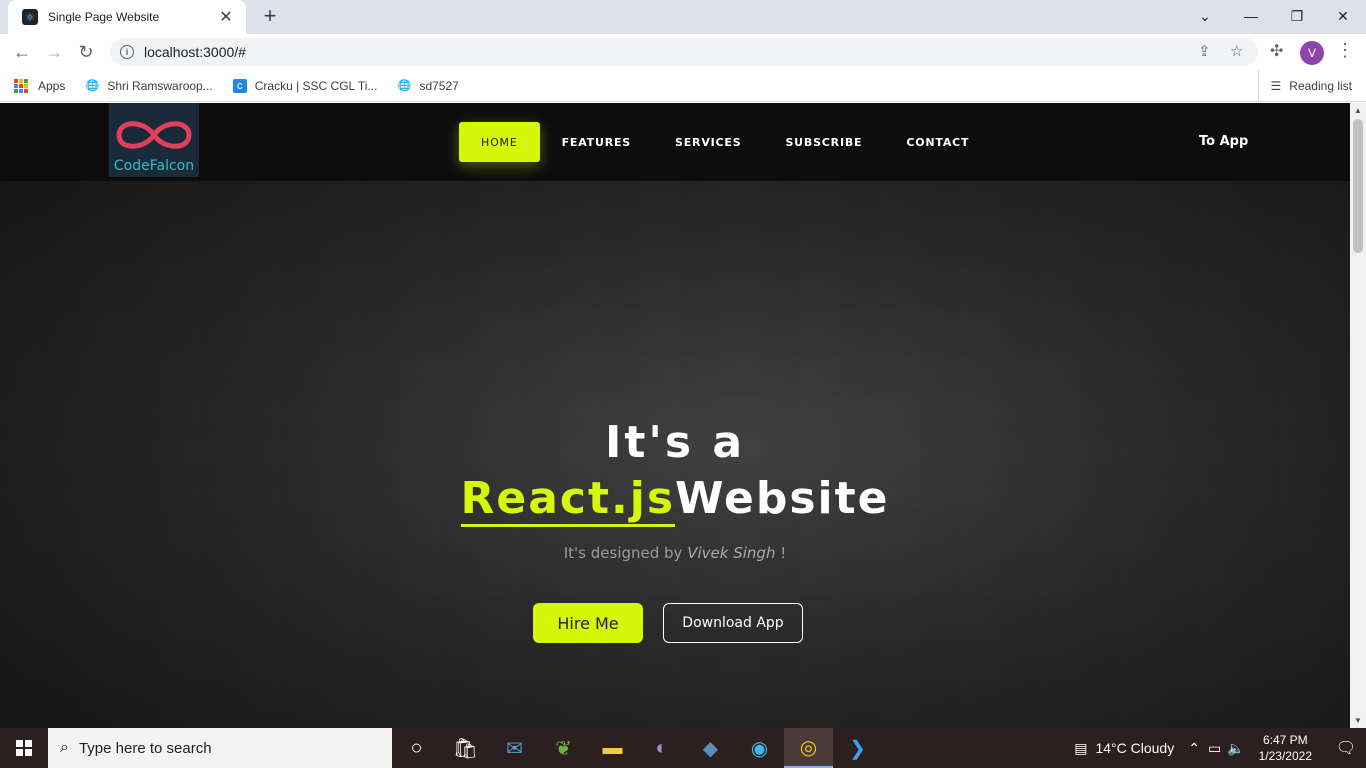 This screenshot has width=1366, height=768. Describe the element at coordinates (710, 748) in the screenshot. I see `mysql-workbench-icon: ◆` at that location.